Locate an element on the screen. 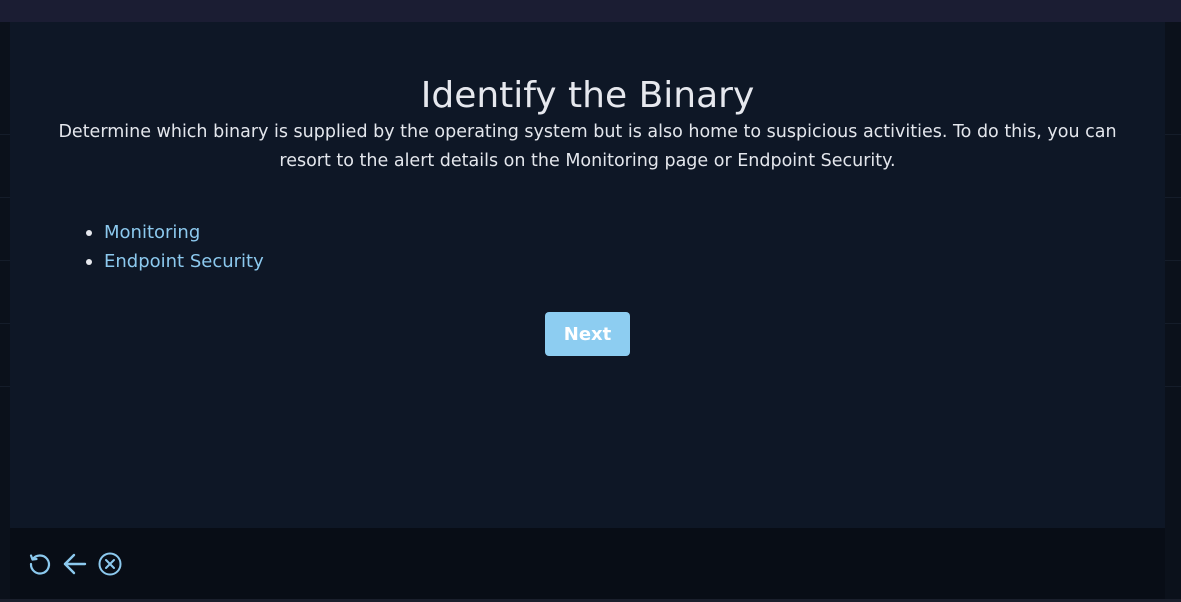  top-bar is located at coordinates (590, 11).